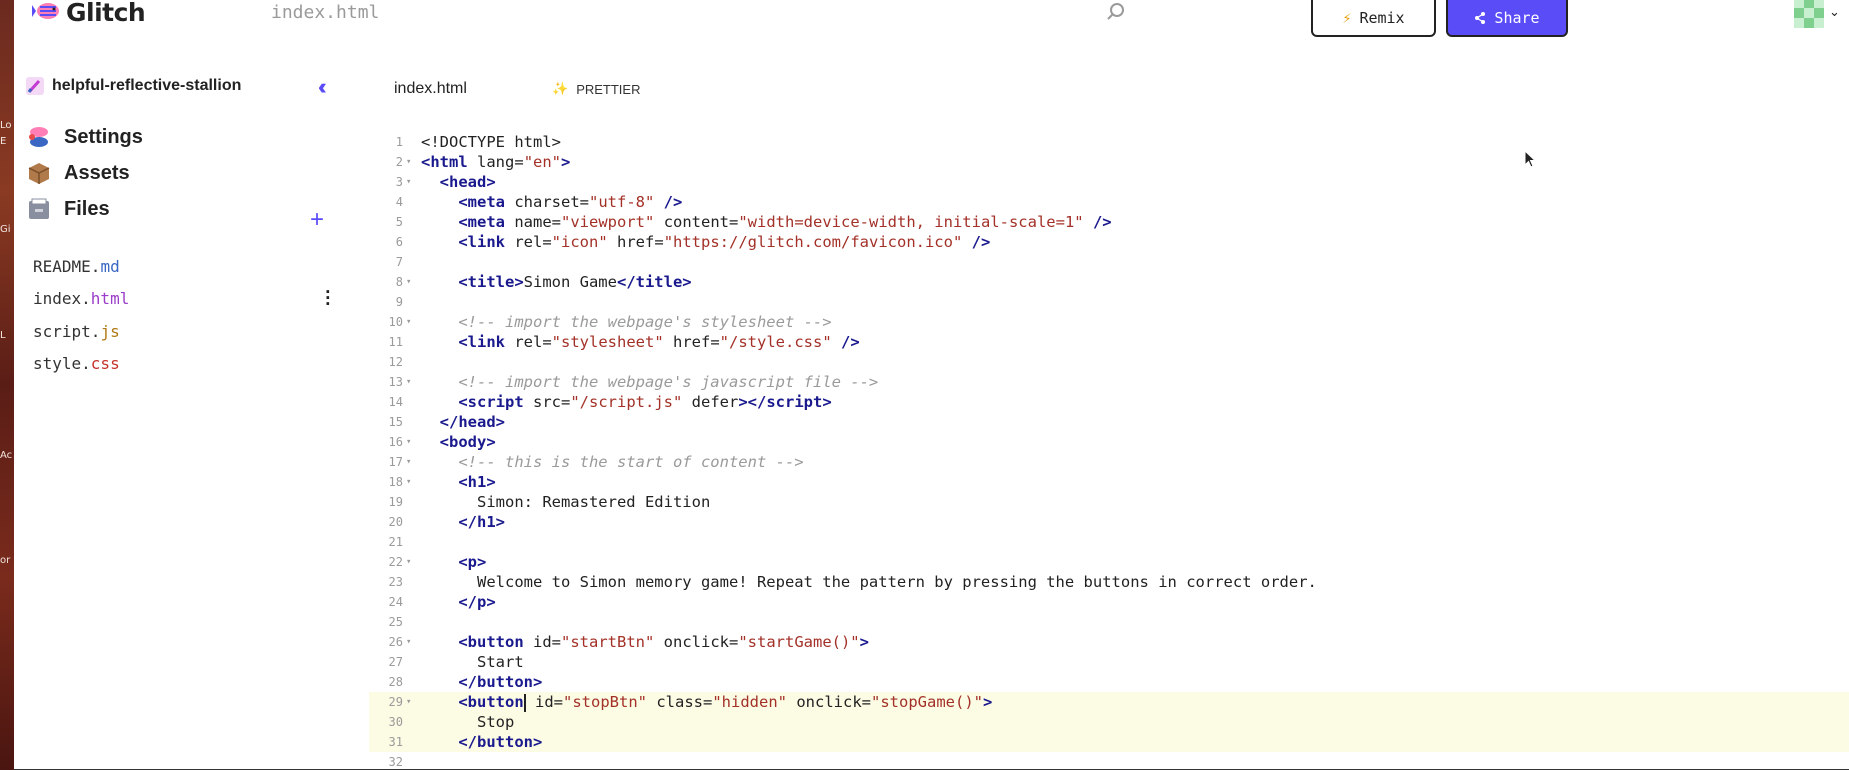 Image resolution: width=1849 pixels, height=770 pixels. I want to click on file-item-script: script. js, so click(188, 331).